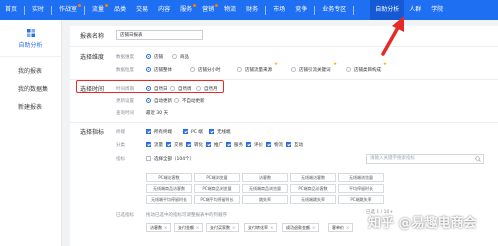 This screenshot has width=498, height=246. Describe the element at coordinates (30, 108) in the screenshot. I see `sidebar-item-new-report: 新建报表` at that location.